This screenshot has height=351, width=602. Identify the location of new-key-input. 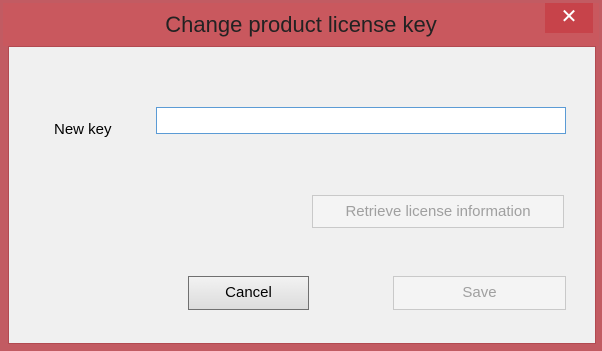
(361, 120).